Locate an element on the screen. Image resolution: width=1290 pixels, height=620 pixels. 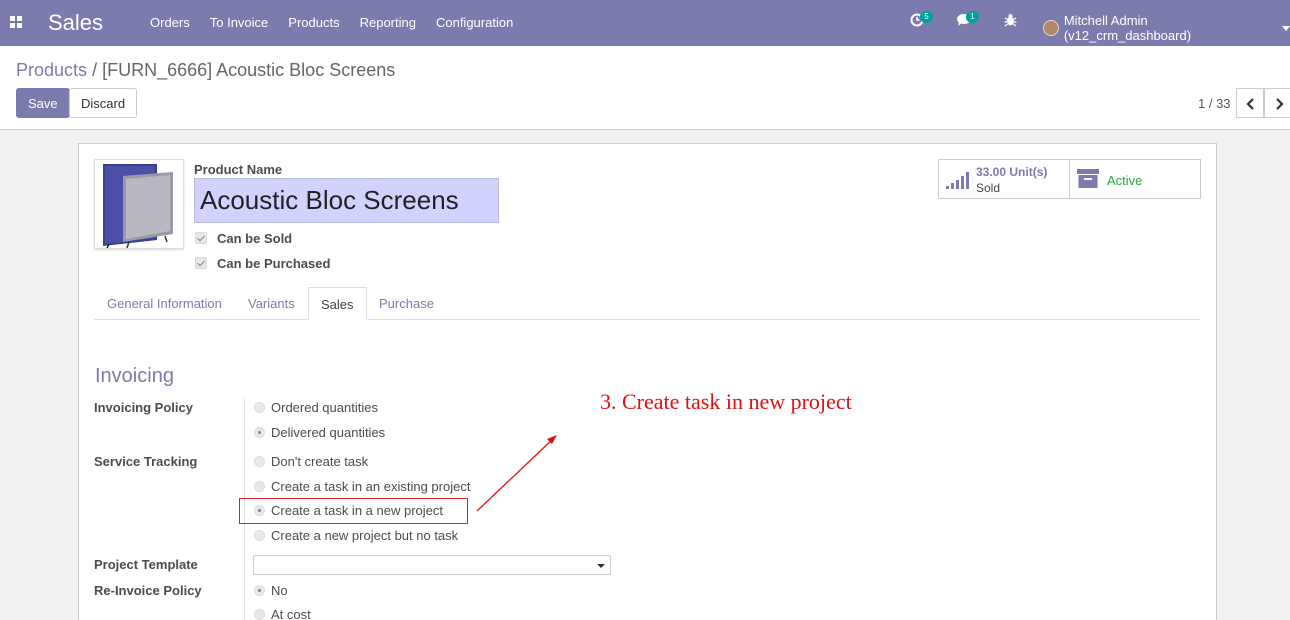
product-image is located at coordinates (139, 204).